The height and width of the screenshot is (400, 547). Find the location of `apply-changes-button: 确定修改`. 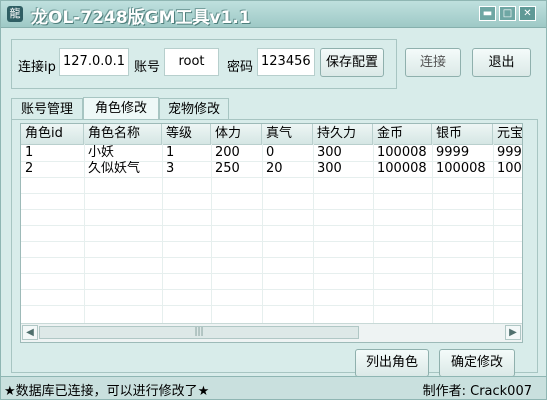

apply-changes-button: 确定修改 is located at coordinates (477, 363).